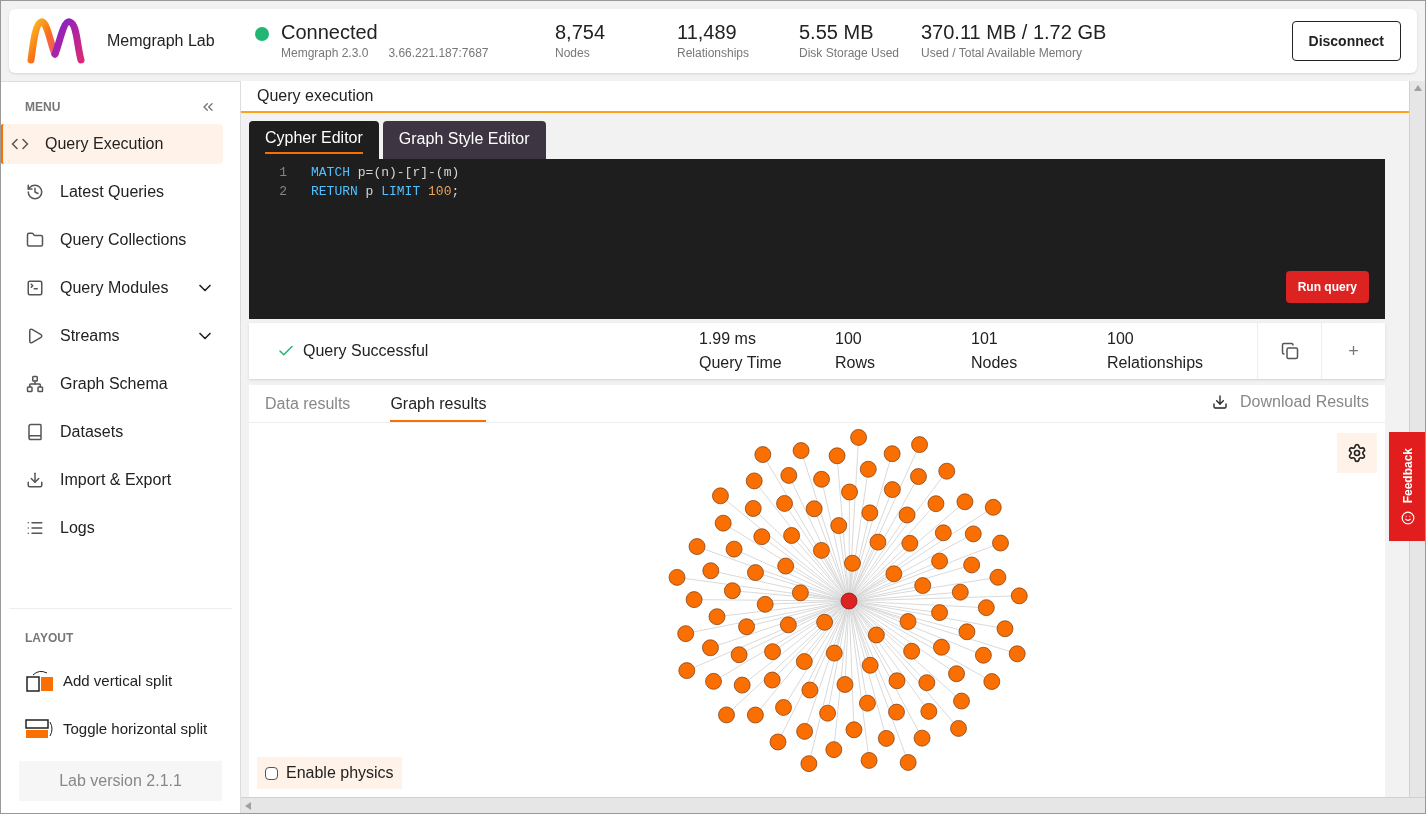 The width and height of the screenshot is (1426, 814). What do you see at coordinates (1220, 402) in the screenshot?
I see `download-icon` at bounding box center [1220, 402].